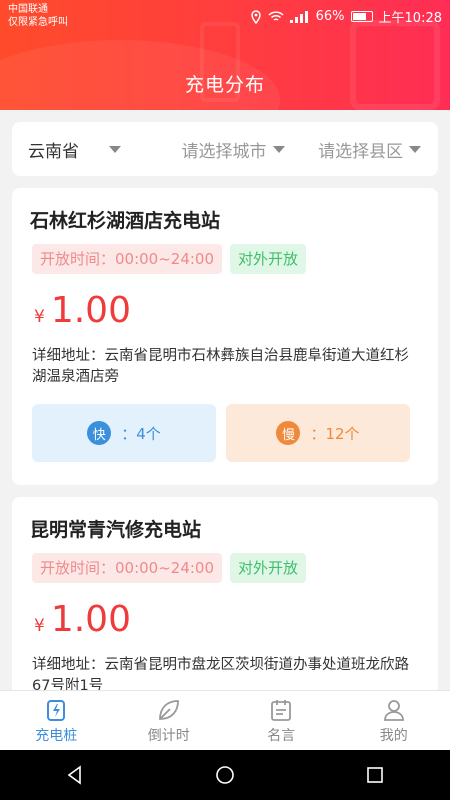 The image size is (450, 800). I want to click on tab-label: 倒计时, so click(168, 735).